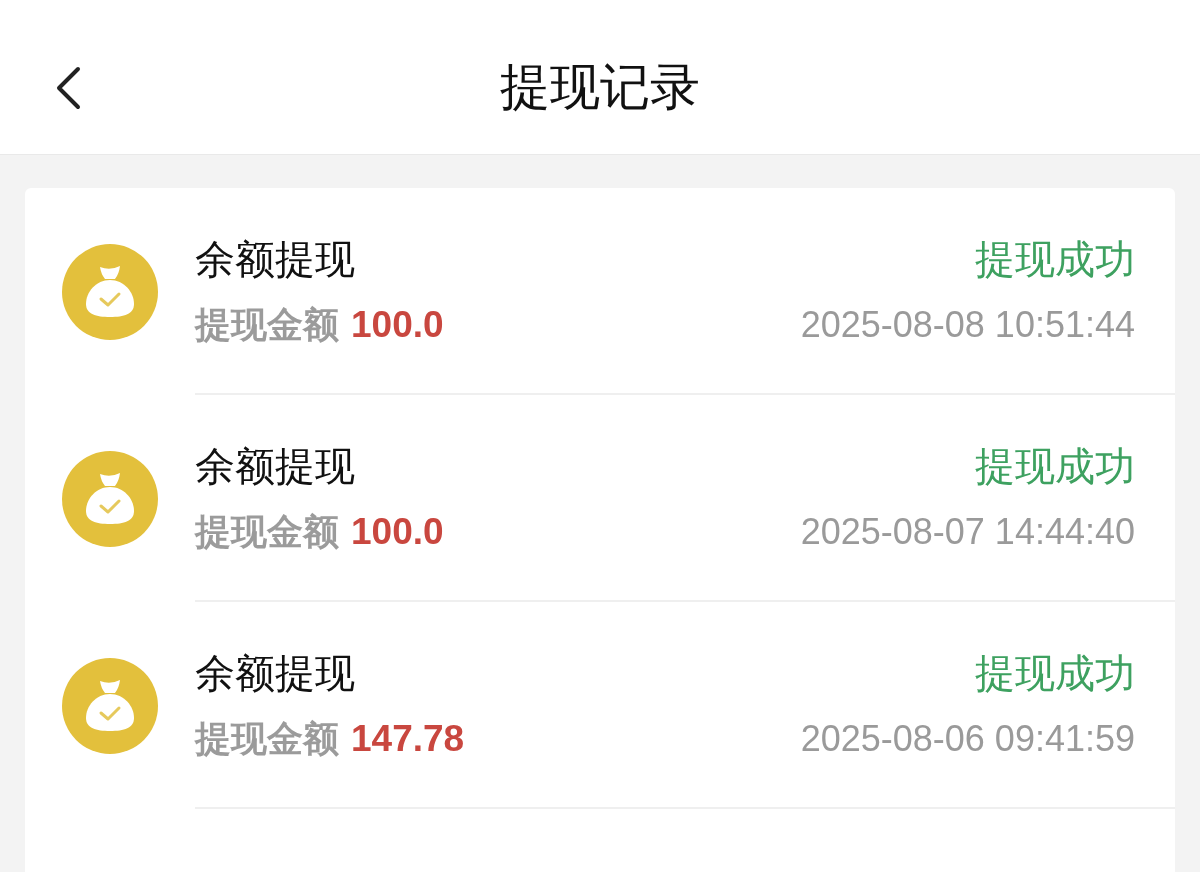 This screenshot has width=1200, height=872. Describe the element at coordinates (600, 87) in the screenshot. I see `page-title: 提现记录` at that location.